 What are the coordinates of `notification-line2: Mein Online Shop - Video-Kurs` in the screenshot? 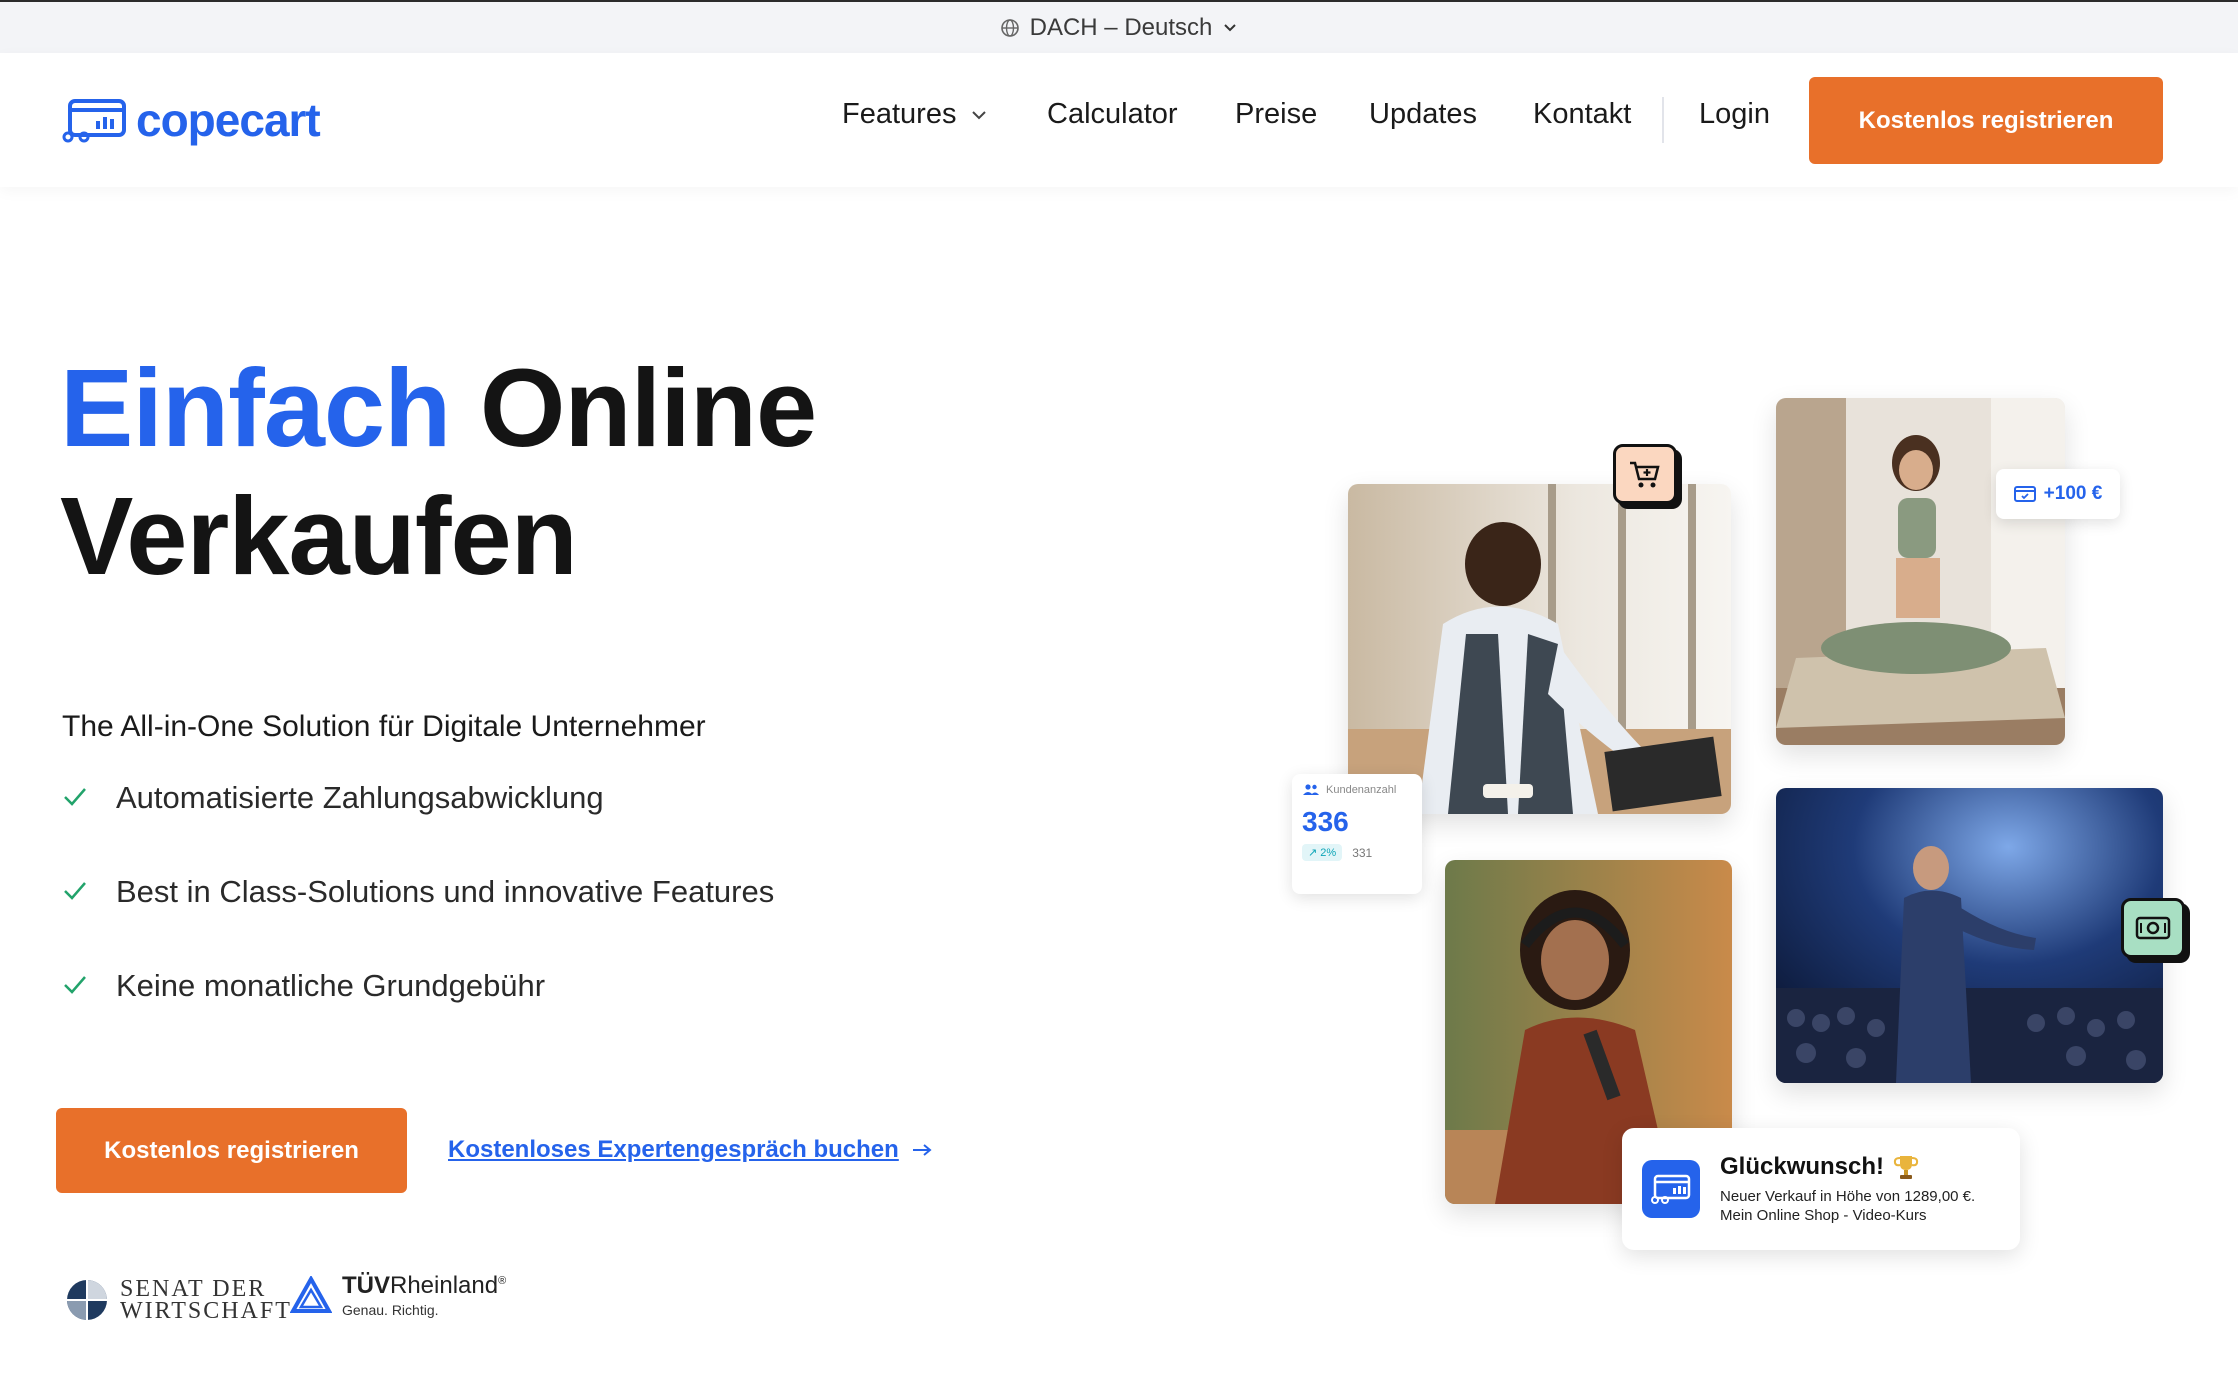 It's located at (1823, 1215).